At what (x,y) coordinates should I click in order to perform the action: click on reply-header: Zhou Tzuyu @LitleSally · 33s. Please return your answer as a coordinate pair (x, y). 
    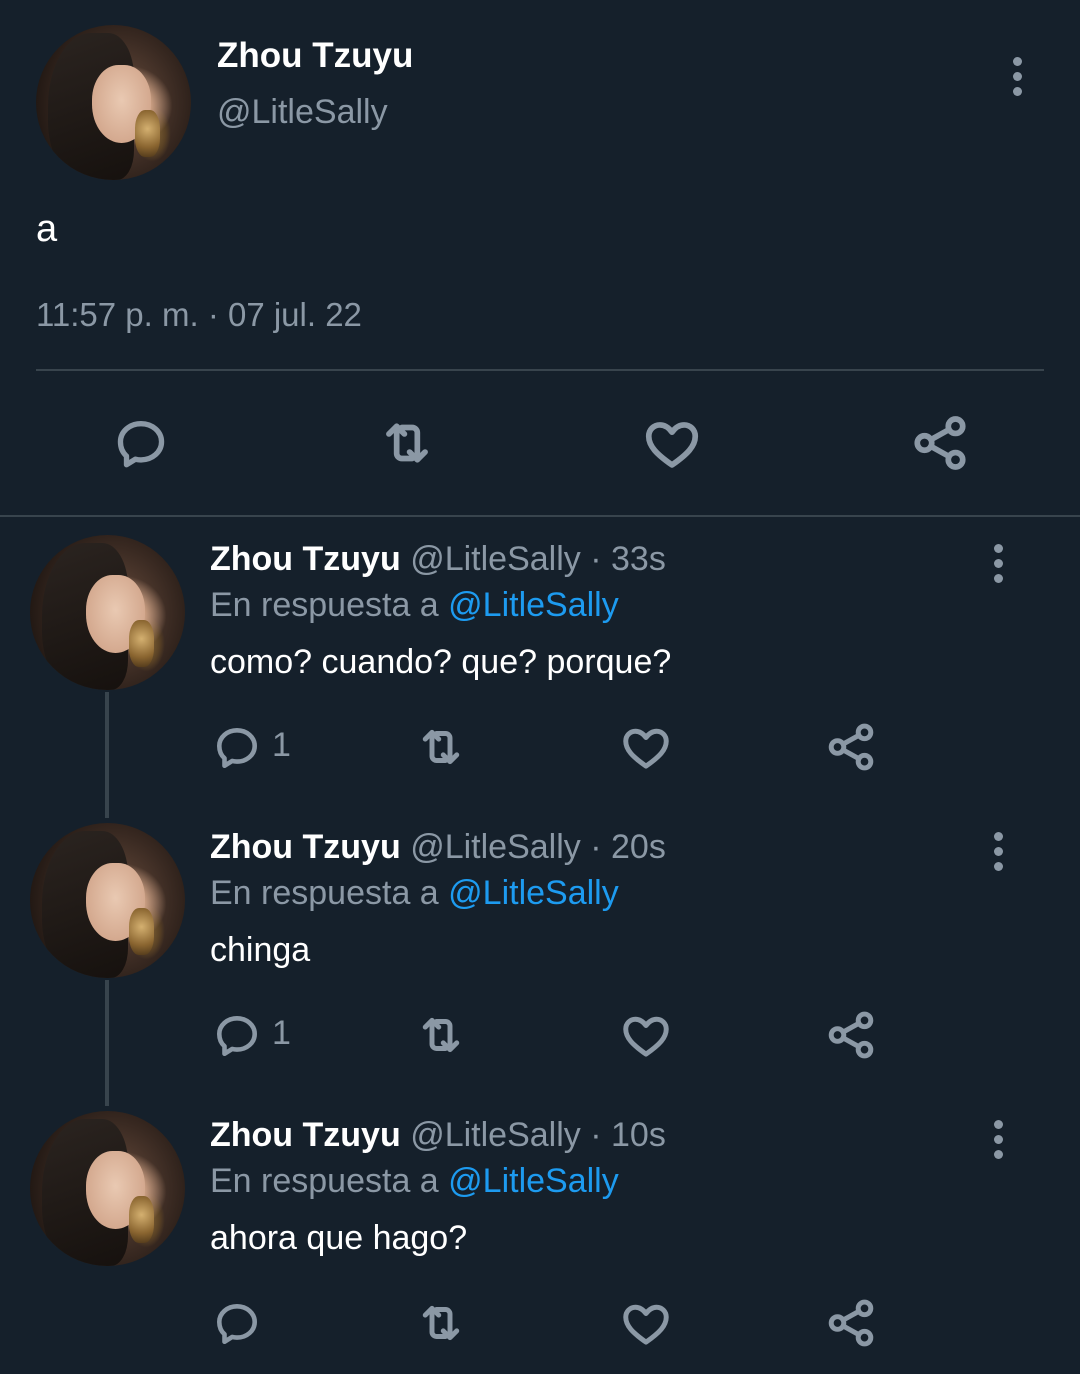
    Looking at the image, I should click on (438, 559).